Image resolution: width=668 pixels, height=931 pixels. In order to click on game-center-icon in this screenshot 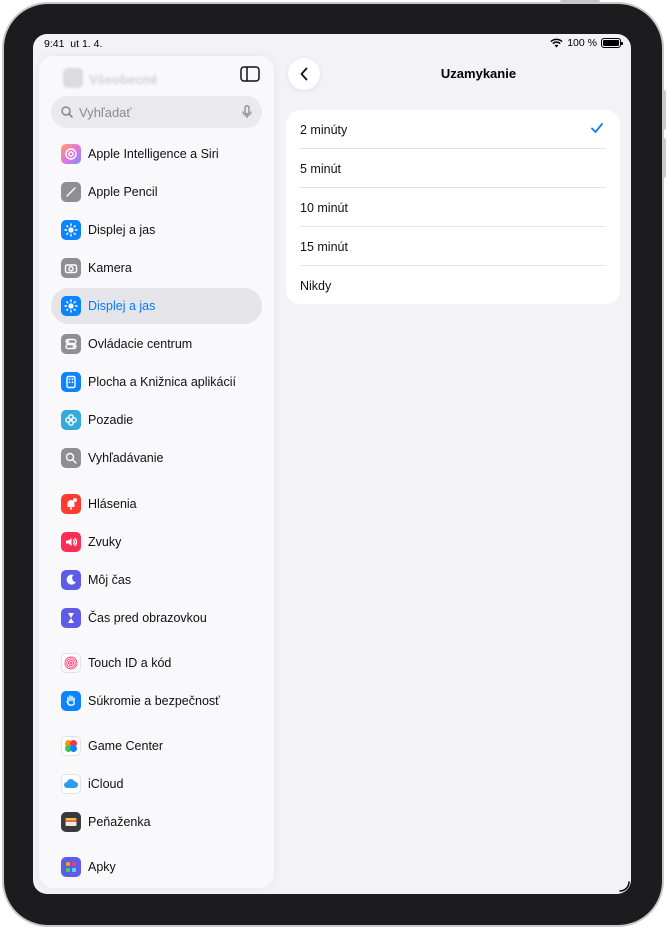, I will do `click(71, 746)`.